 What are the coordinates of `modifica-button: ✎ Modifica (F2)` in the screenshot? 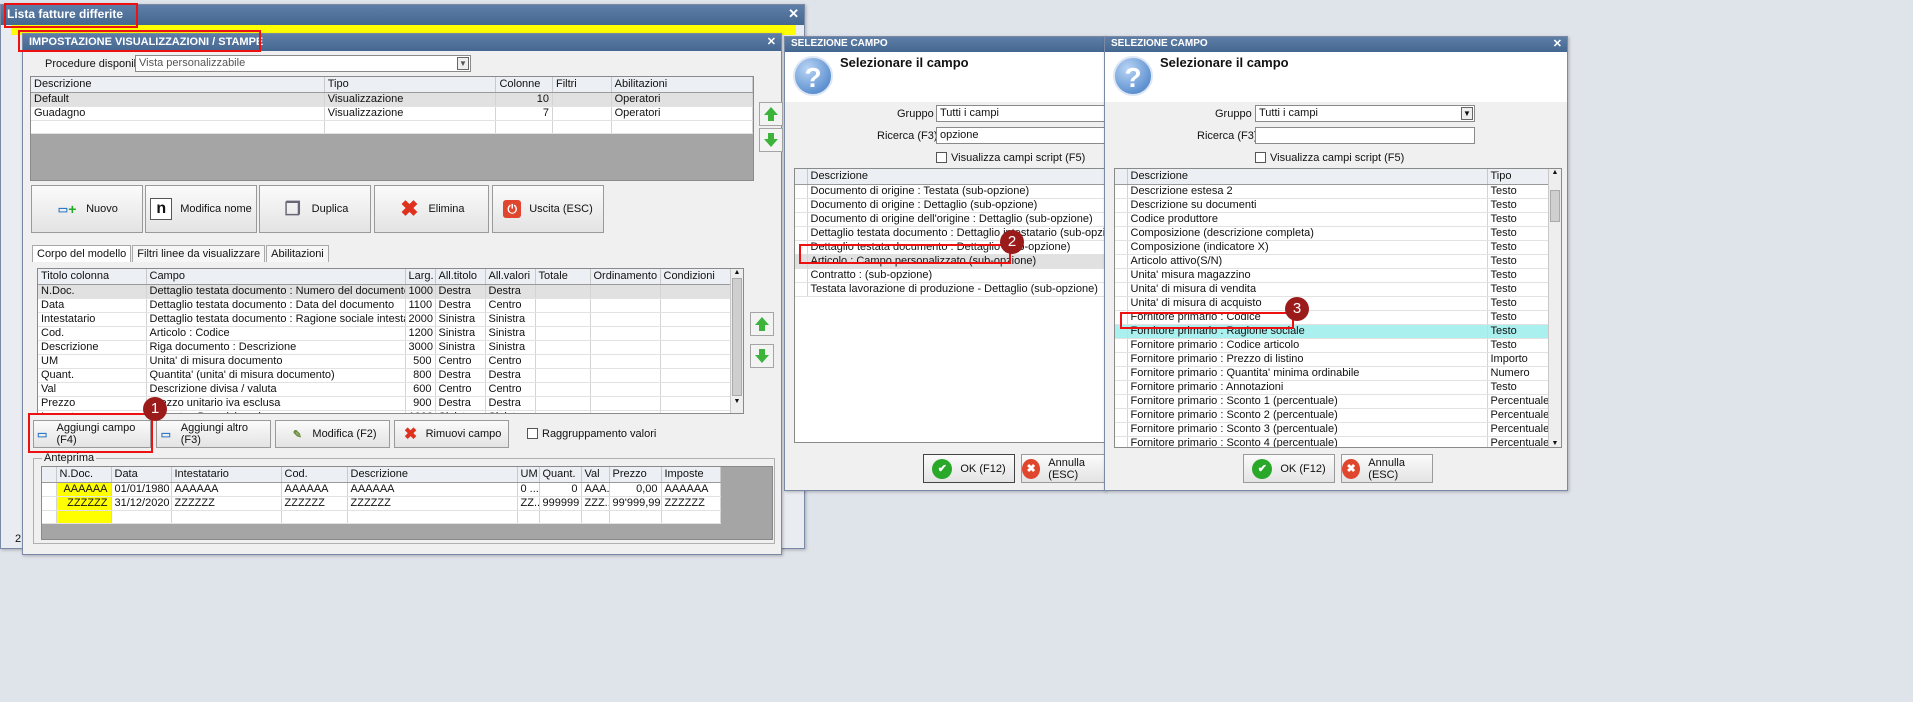 It's located at (332, 434).